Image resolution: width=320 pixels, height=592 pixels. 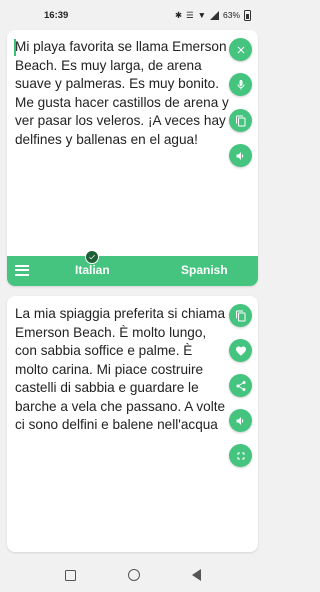 I want to click on home-icon, so click(x=133, y=575).